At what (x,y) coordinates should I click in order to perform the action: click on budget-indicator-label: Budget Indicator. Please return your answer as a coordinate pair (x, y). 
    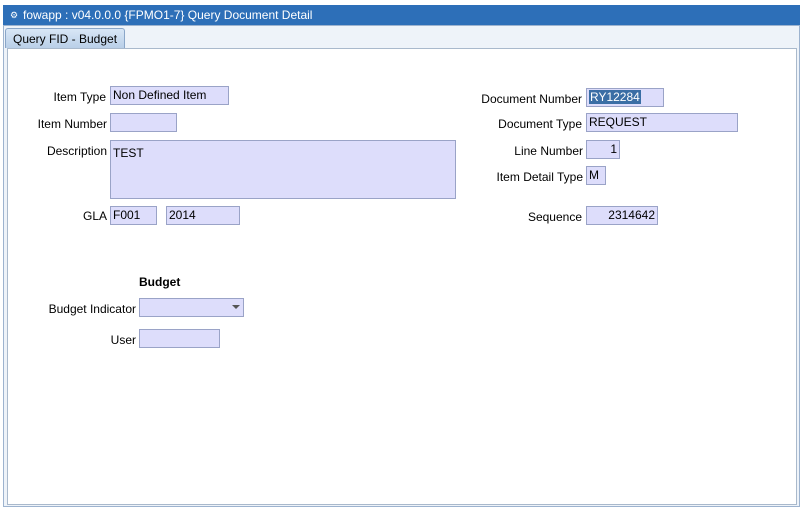
    Looking at the image, I should click on (92, 309).